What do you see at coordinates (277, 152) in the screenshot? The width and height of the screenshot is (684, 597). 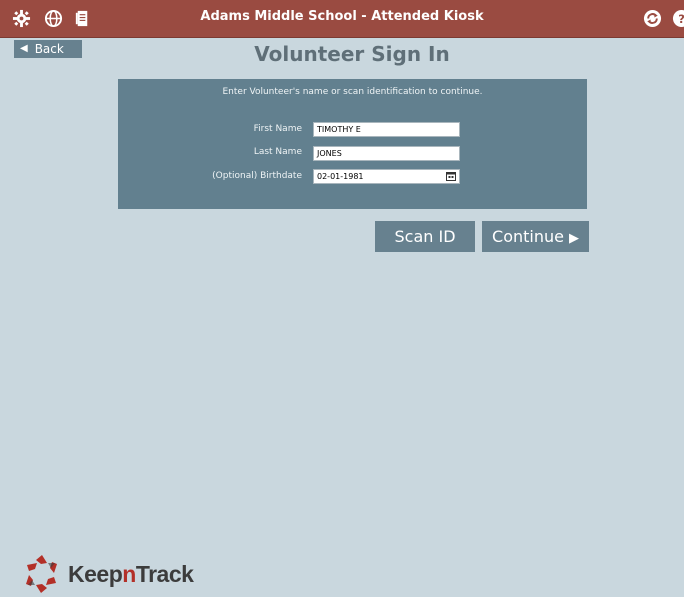 I see `last-name-label: Last Name` at bounding box center [277, 152].